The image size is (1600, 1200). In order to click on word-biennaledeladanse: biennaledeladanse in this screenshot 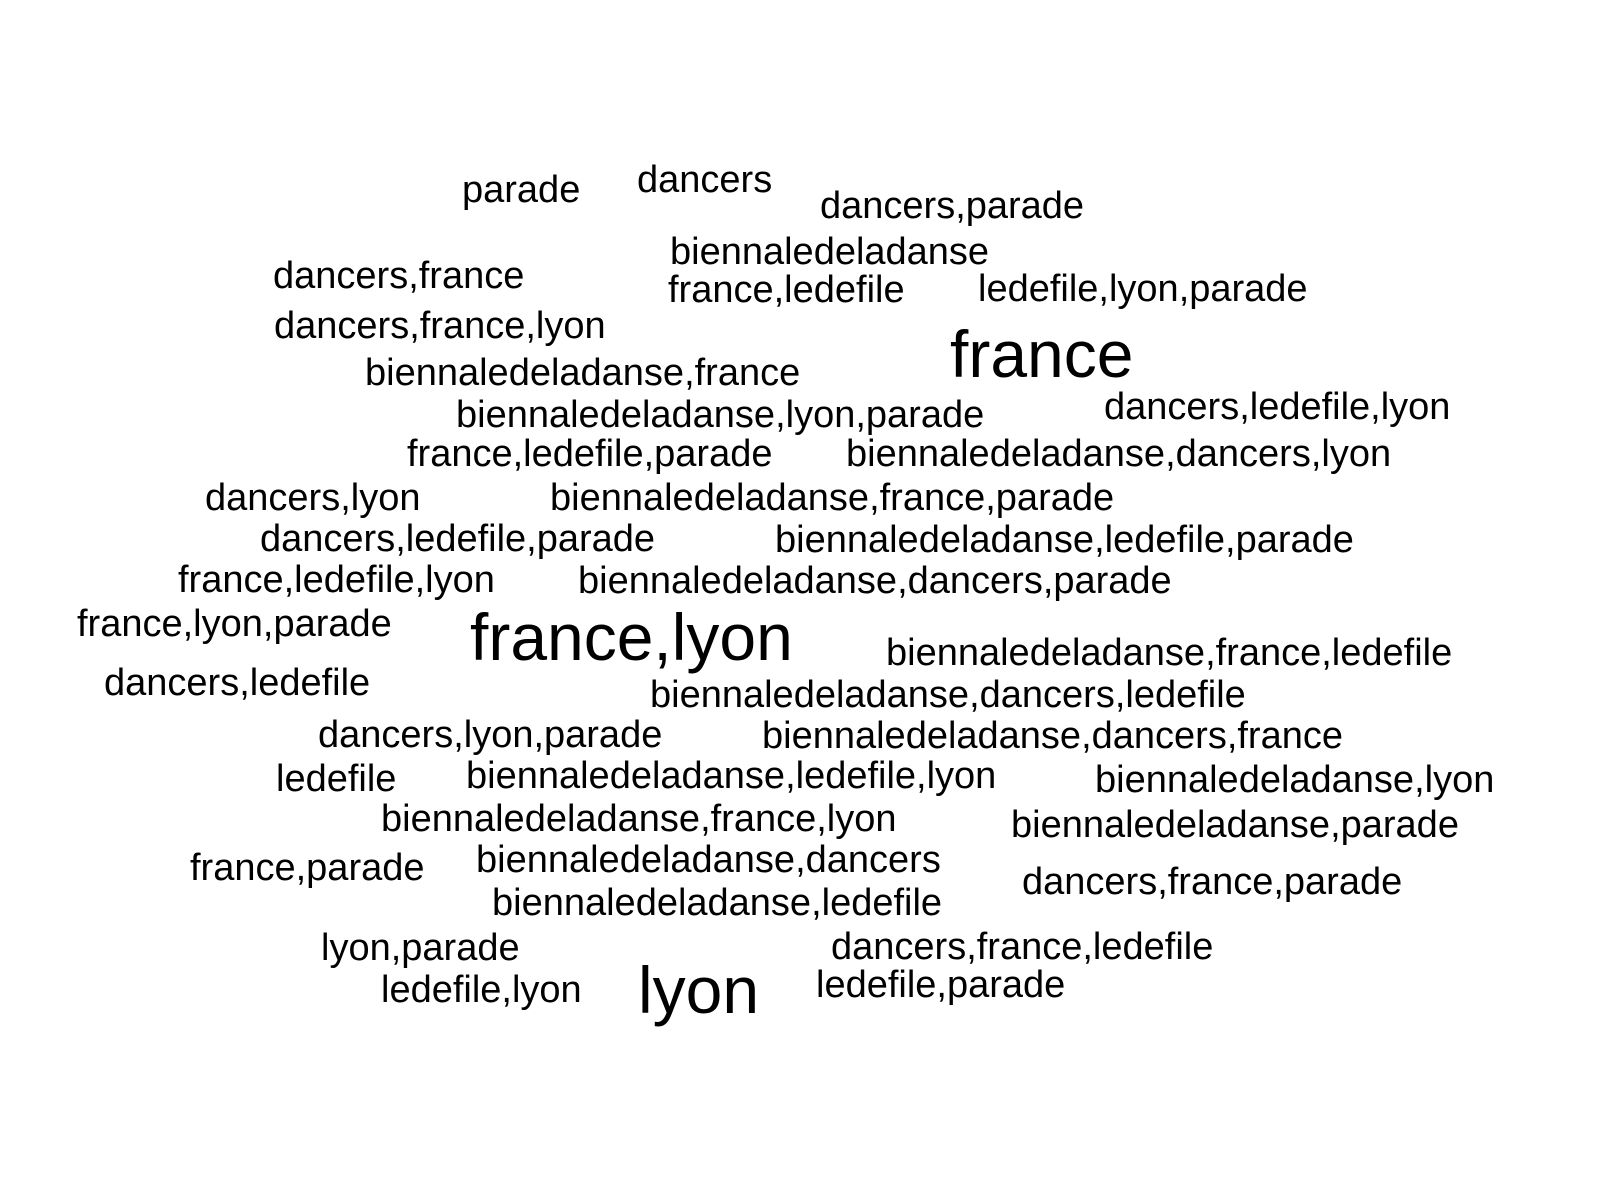, I will do `click(830, 252)`.